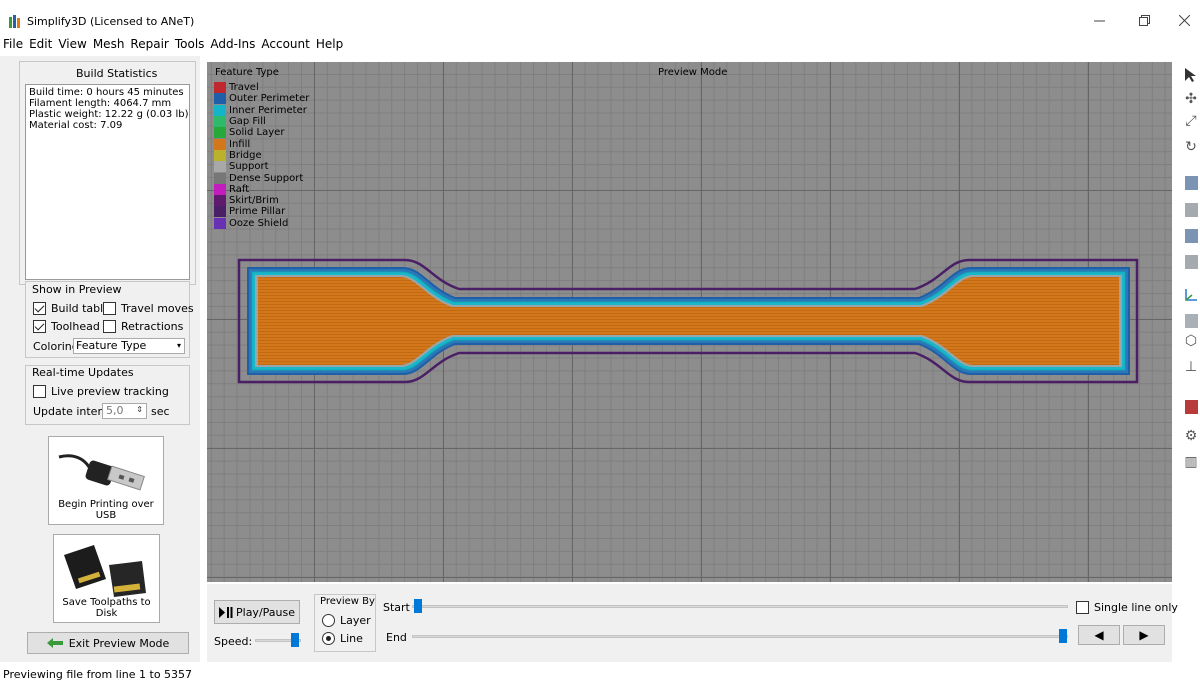  Describe the element at coordinates (600, 17) in the screenshot. I see `title-bar: Simplify3D (Licensed to ANeT)` at that location.